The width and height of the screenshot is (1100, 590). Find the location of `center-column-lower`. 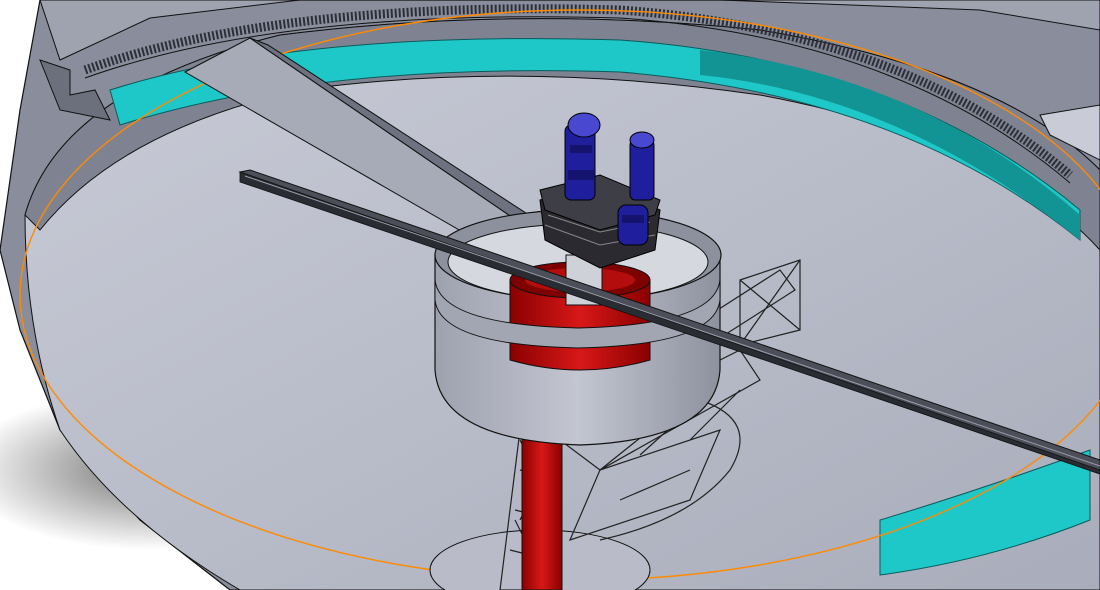

center-column-lower is located at coordinates (542, 509).